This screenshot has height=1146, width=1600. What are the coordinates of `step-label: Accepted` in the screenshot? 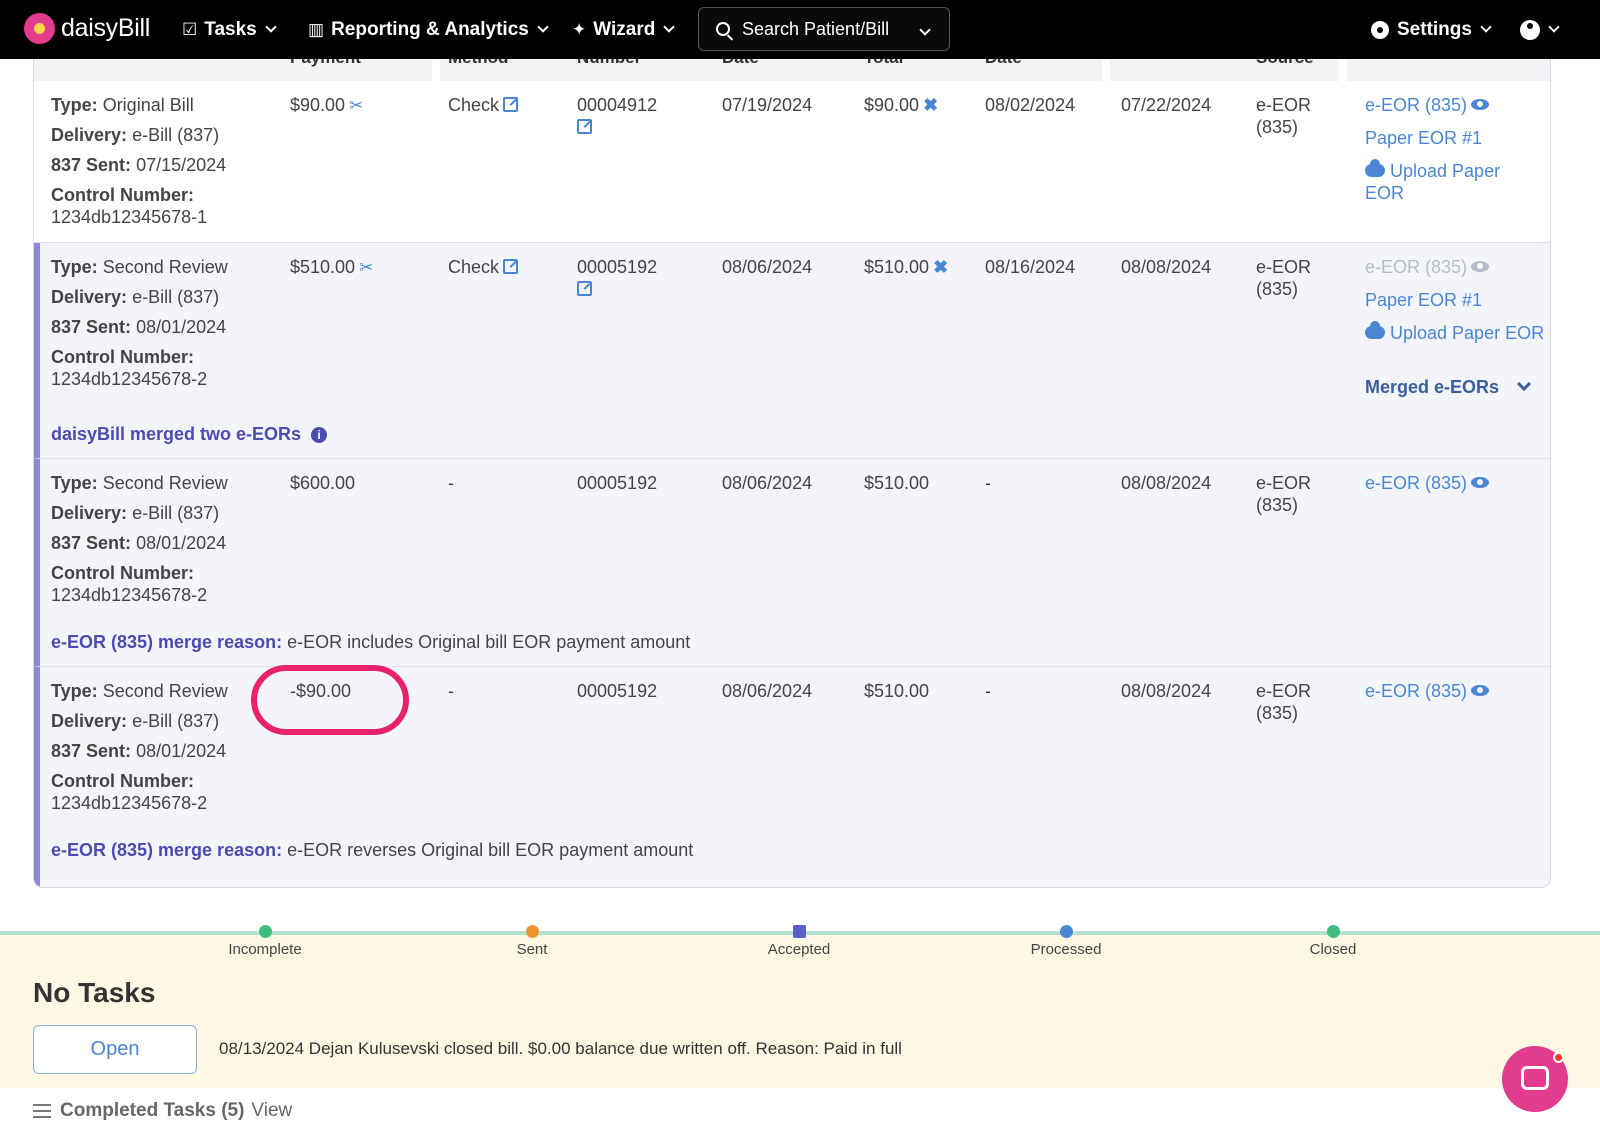 It's located at (799, 949).